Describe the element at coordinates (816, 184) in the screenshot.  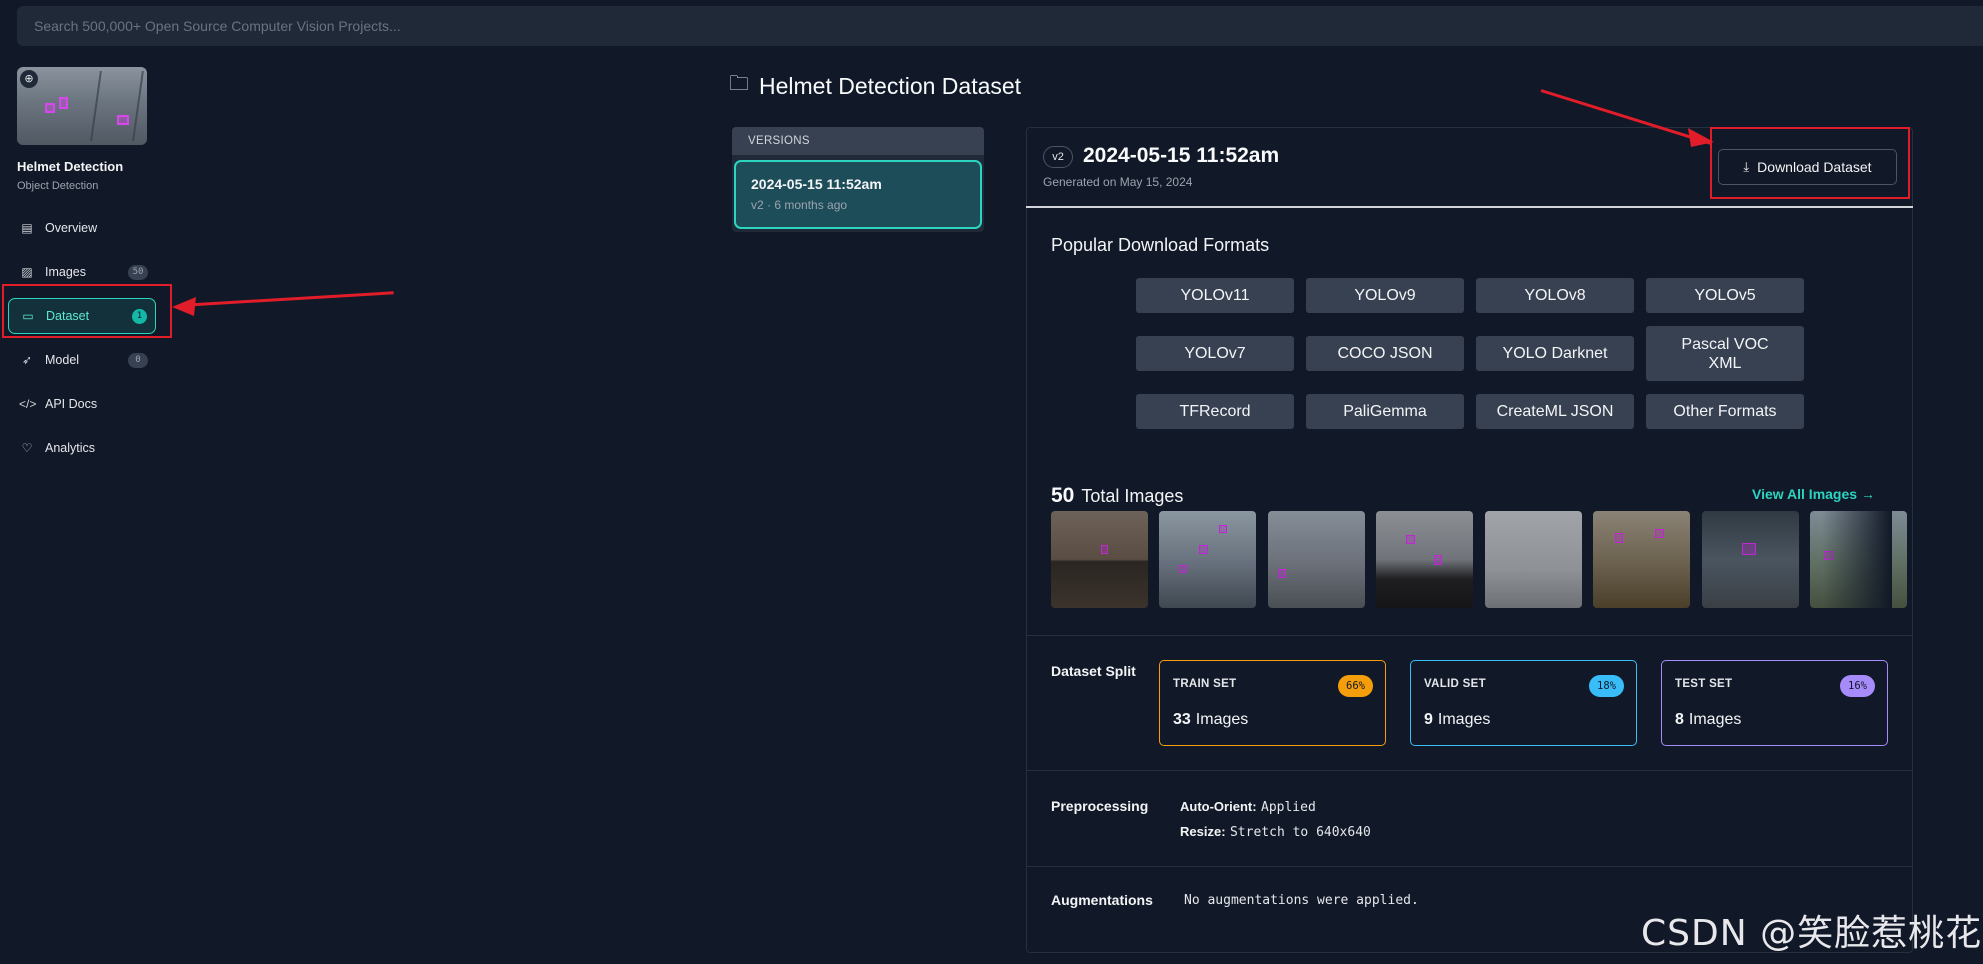
I see `version-date: 2024-05-15 11:52am` at that location.